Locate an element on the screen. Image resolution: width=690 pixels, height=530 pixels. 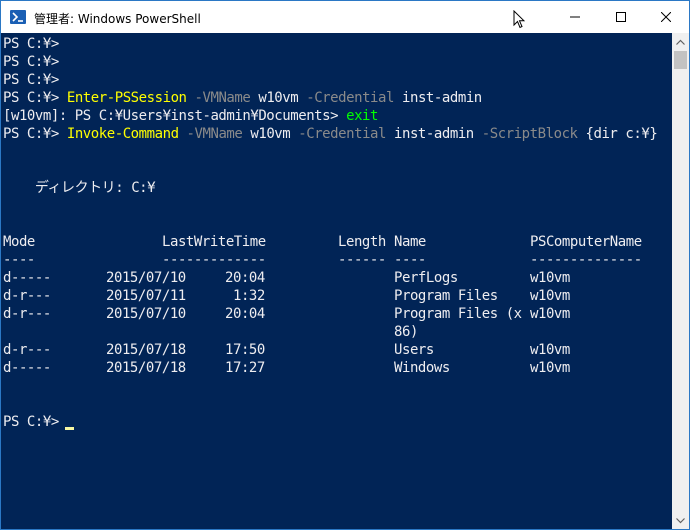
chevron-up-icon is located at coordinates (680, 42).